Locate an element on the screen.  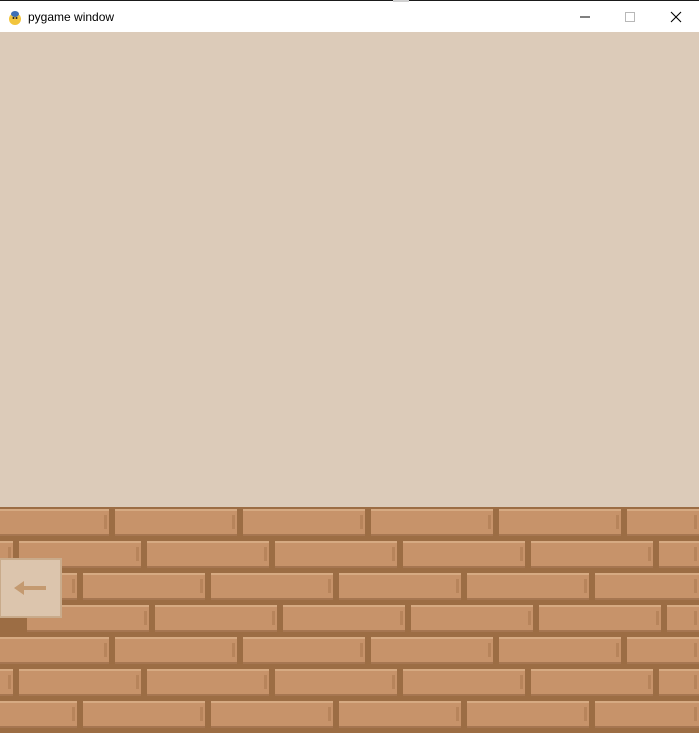
window-title: pygame window is located at coordinates (71, 17).